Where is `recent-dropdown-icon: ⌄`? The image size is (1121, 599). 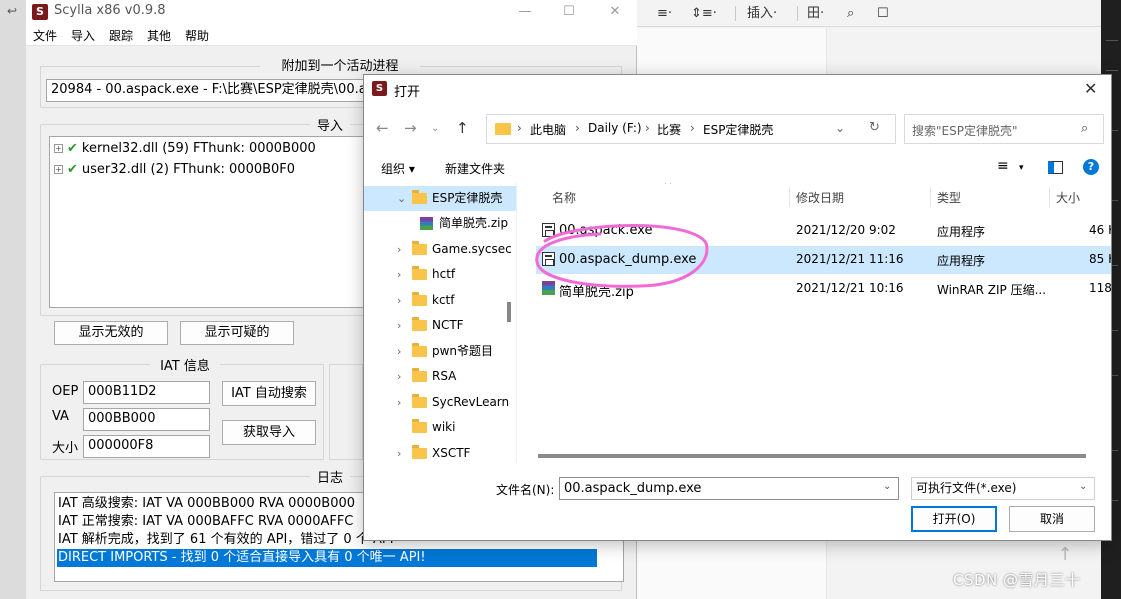 recent-dropdown-icon: ⌄ is located at coordinates (435, 128).